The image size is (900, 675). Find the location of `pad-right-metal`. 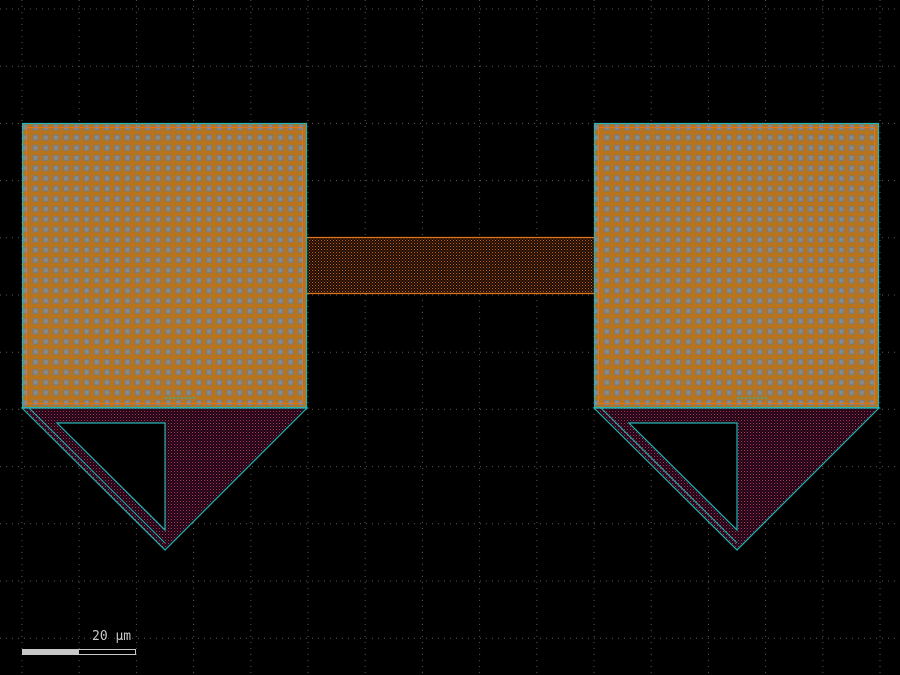

pad-right-metal is located at coordinates (736, 265).